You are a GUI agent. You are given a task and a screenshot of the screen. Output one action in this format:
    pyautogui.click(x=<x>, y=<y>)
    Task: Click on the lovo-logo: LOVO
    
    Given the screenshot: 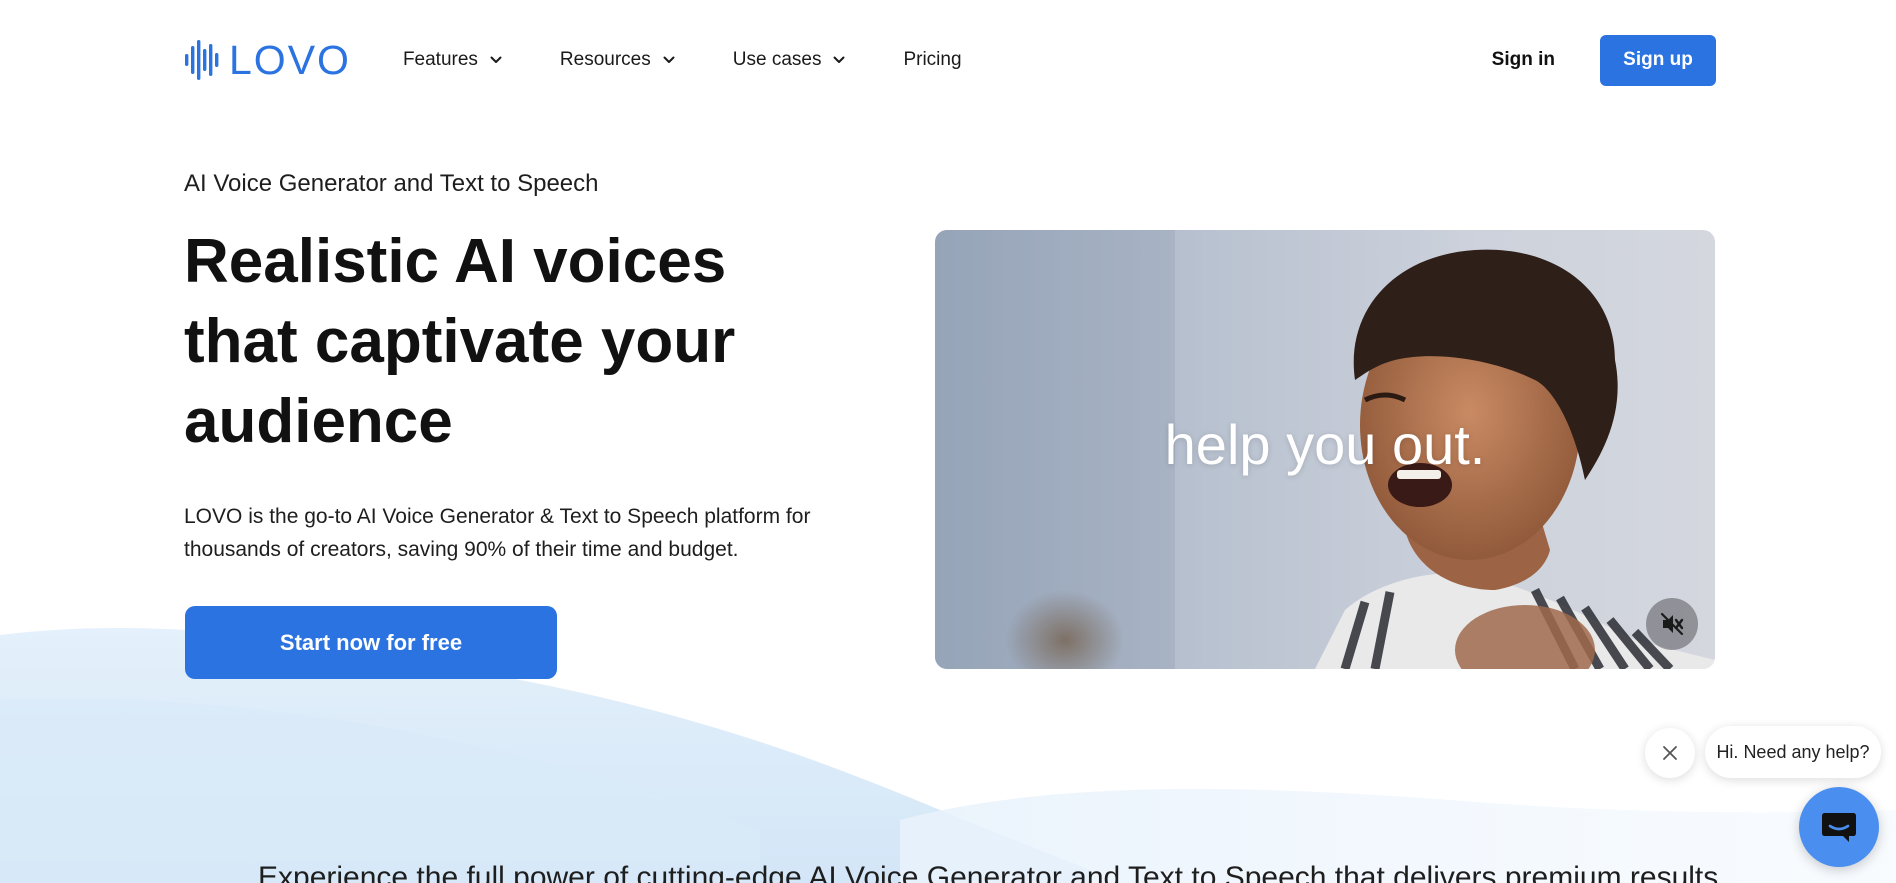 What is the action you would take?
    pyautogui.click(x=267, y=60)
    